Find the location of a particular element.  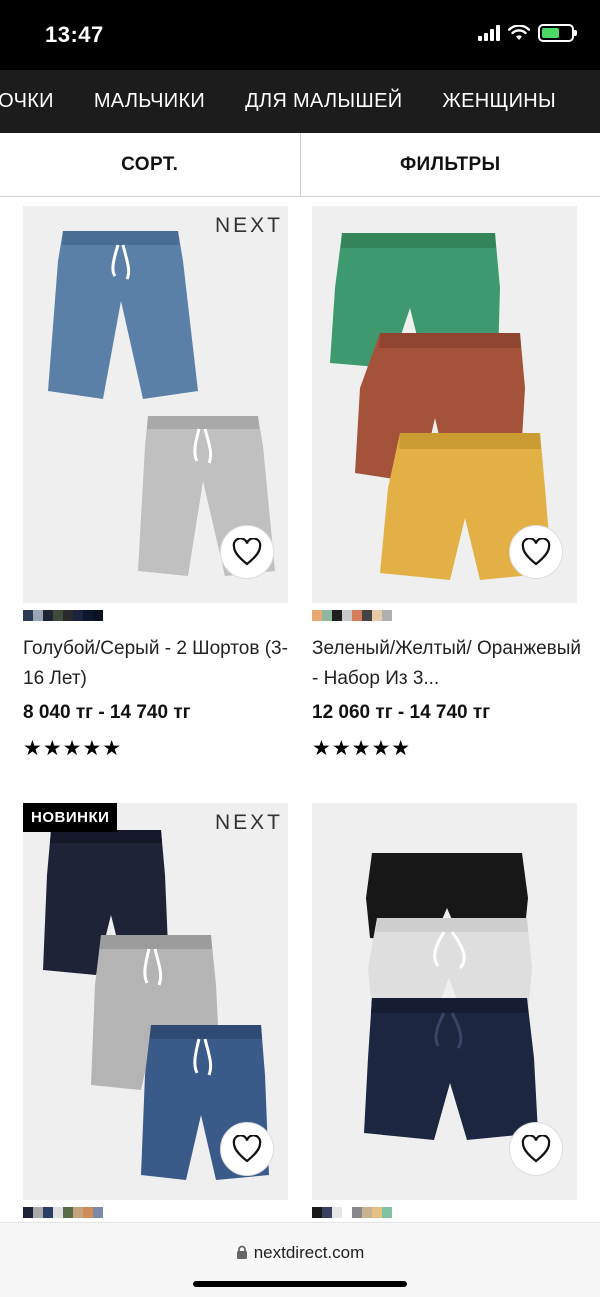

product-image: NEXT НОВИНКИ is located at coordinates (155, 1001).